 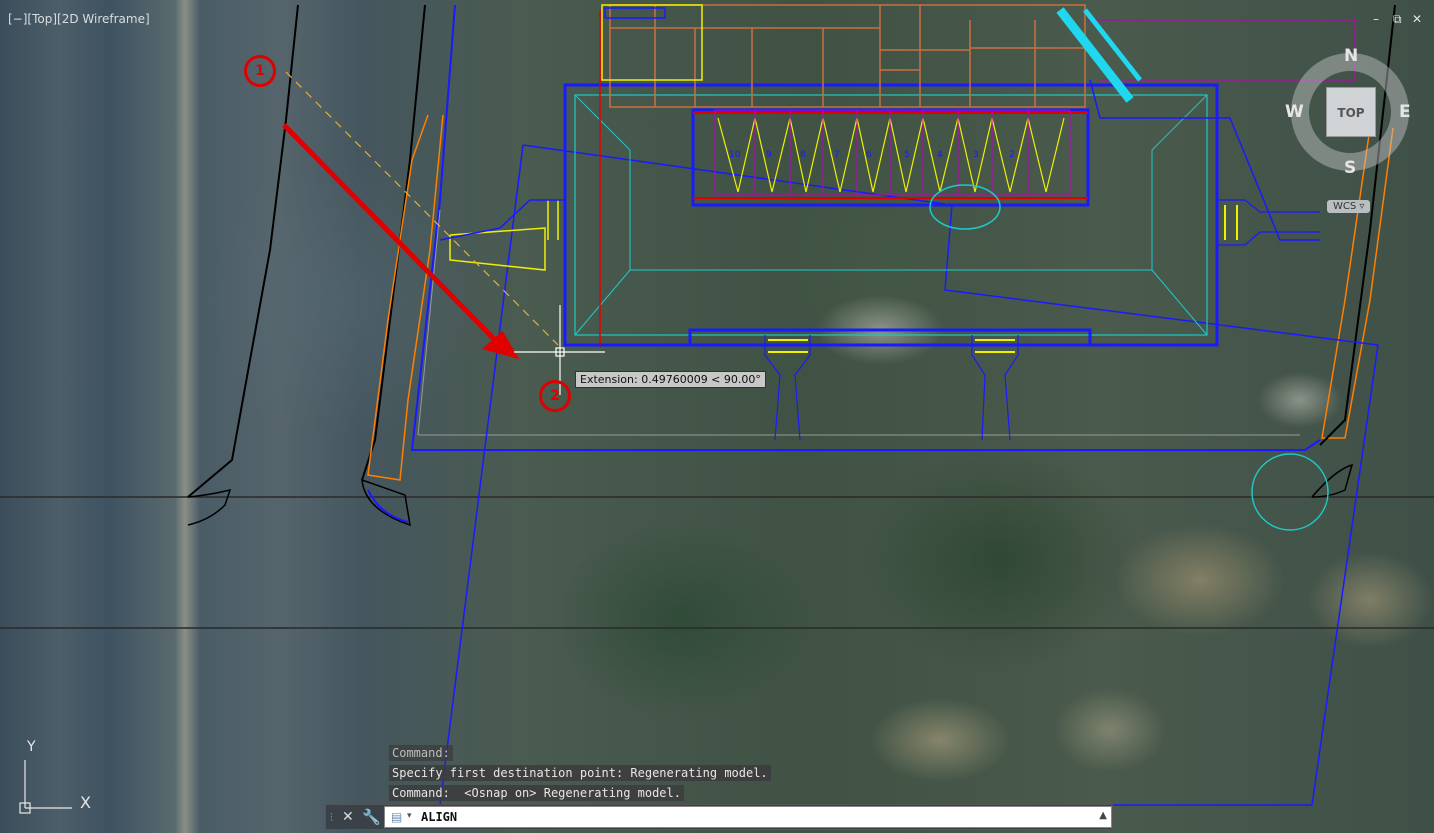 What do you see at coordinates (555, 396) in the screenshot?
I see `annotation-marker-2: 2` at bounding box center [555, 396].